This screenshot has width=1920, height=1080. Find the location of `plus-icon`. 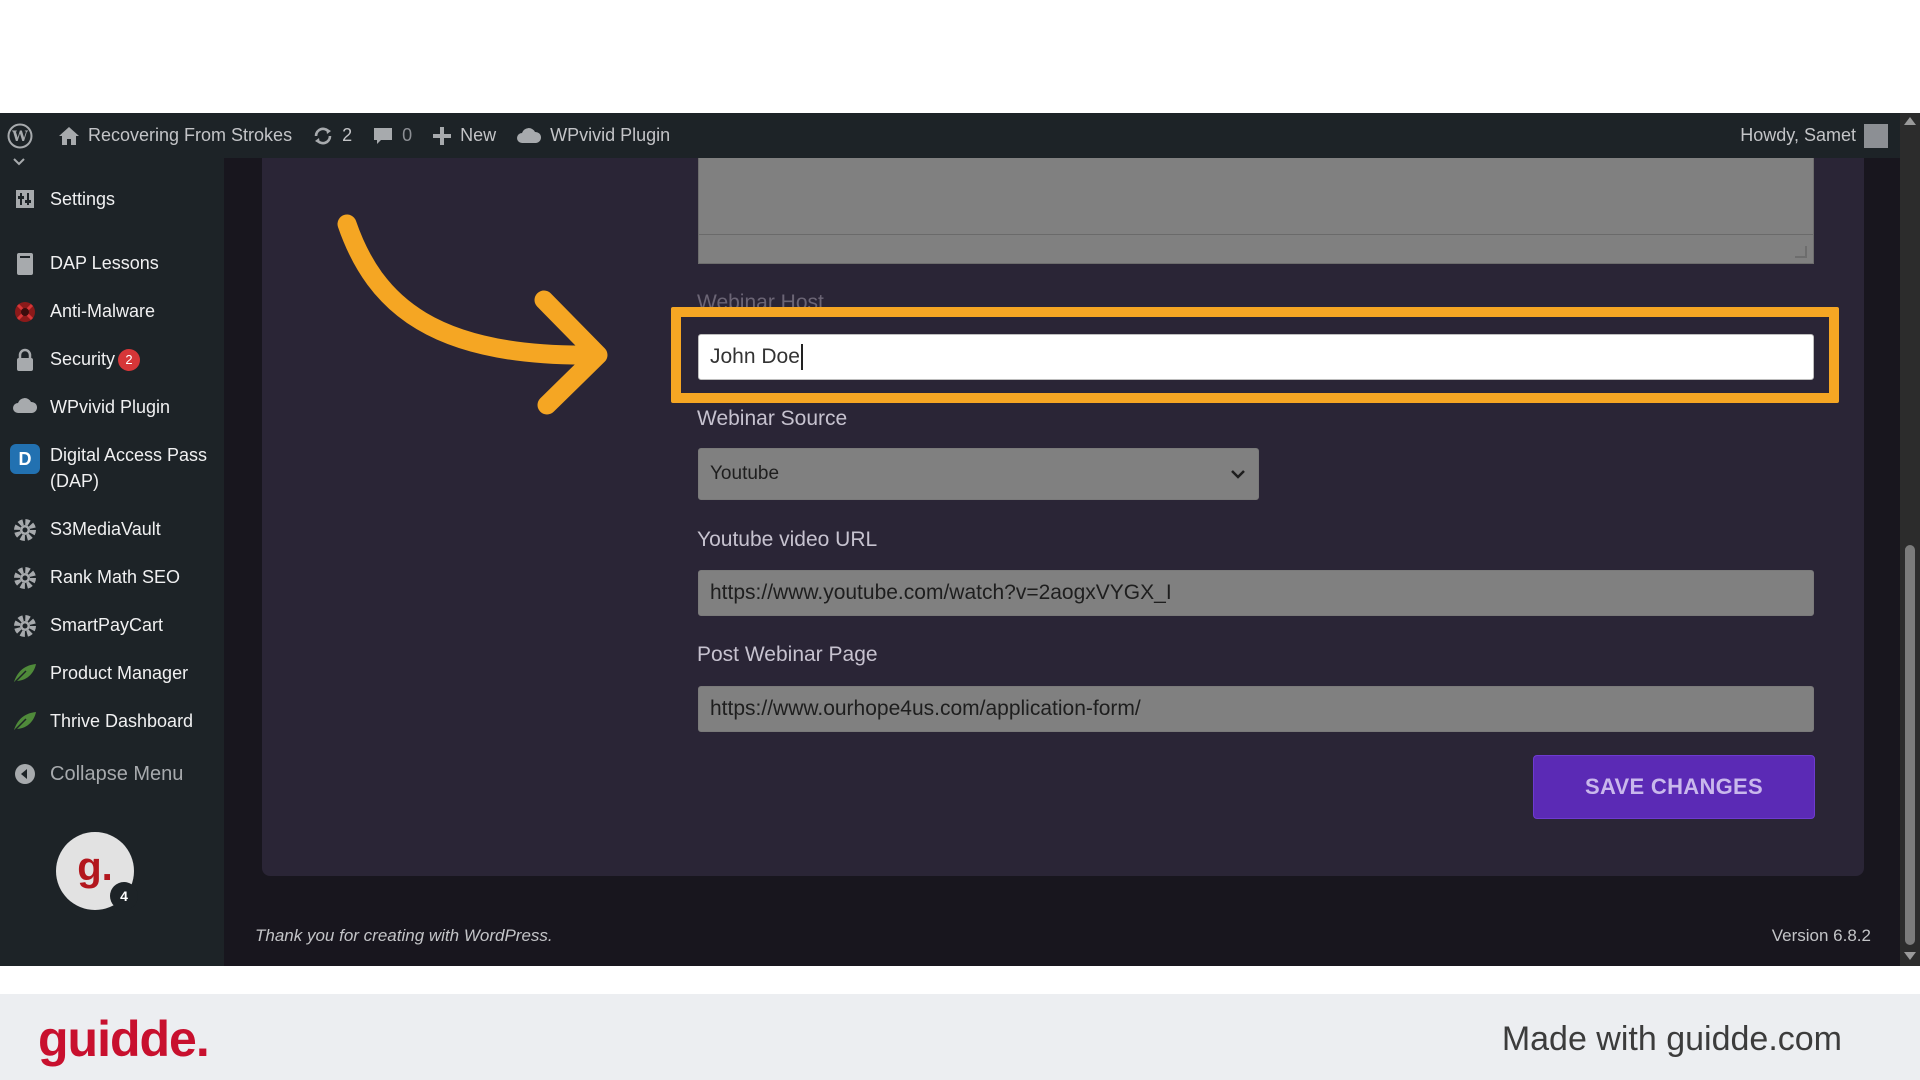

plus-icon is located at coordinates (442, 135).